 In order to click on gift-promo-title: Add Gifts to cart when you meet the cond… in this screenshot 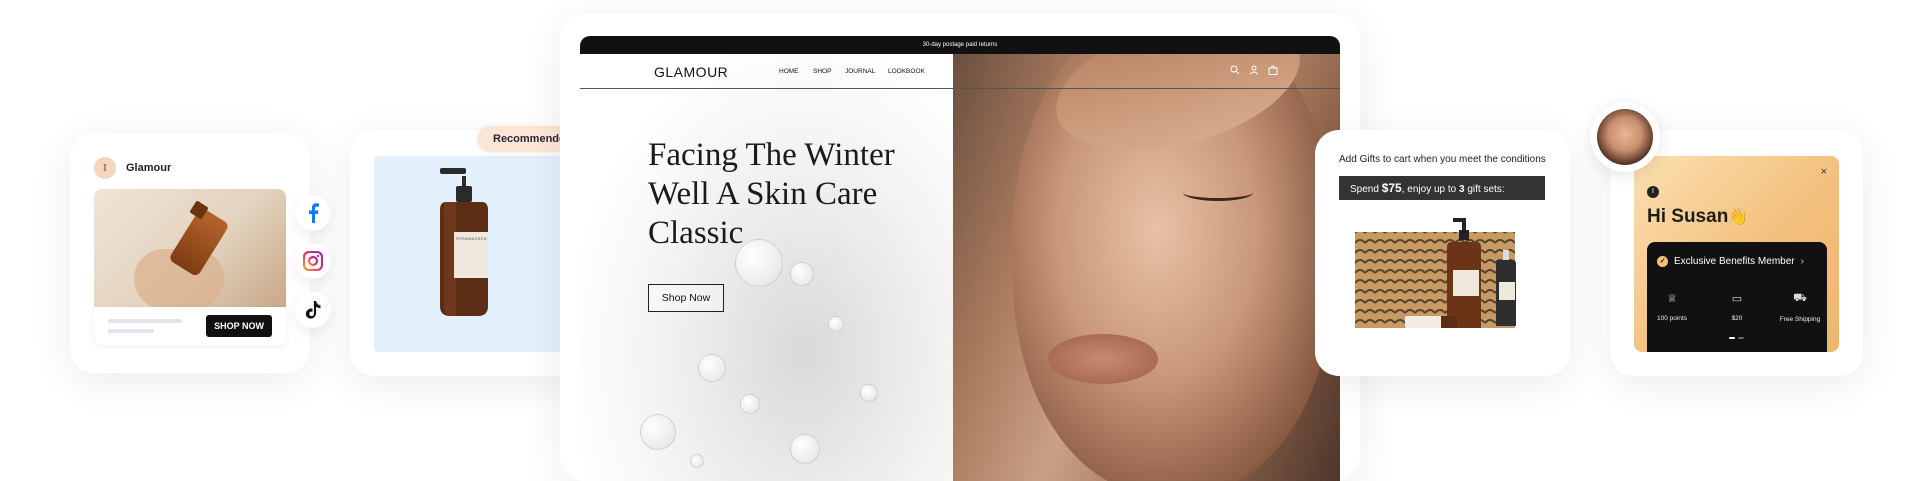, I will do `click(1442, 159)`.